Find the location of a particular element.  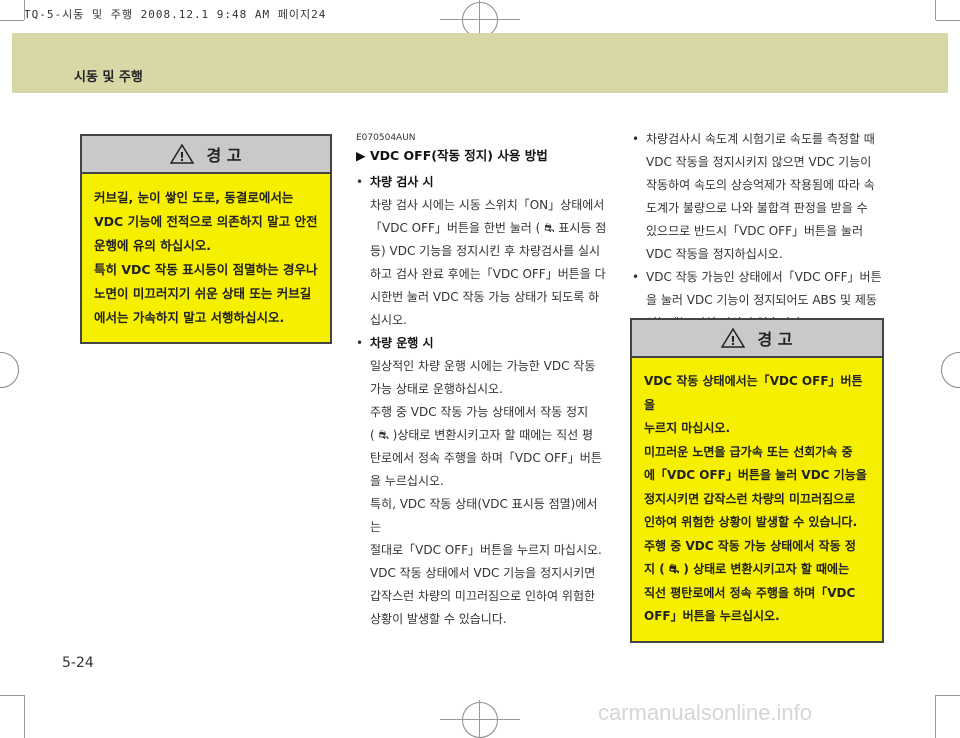

body-line: VDC 작동을 정지하십시오. is located at coordinates (714, 254).